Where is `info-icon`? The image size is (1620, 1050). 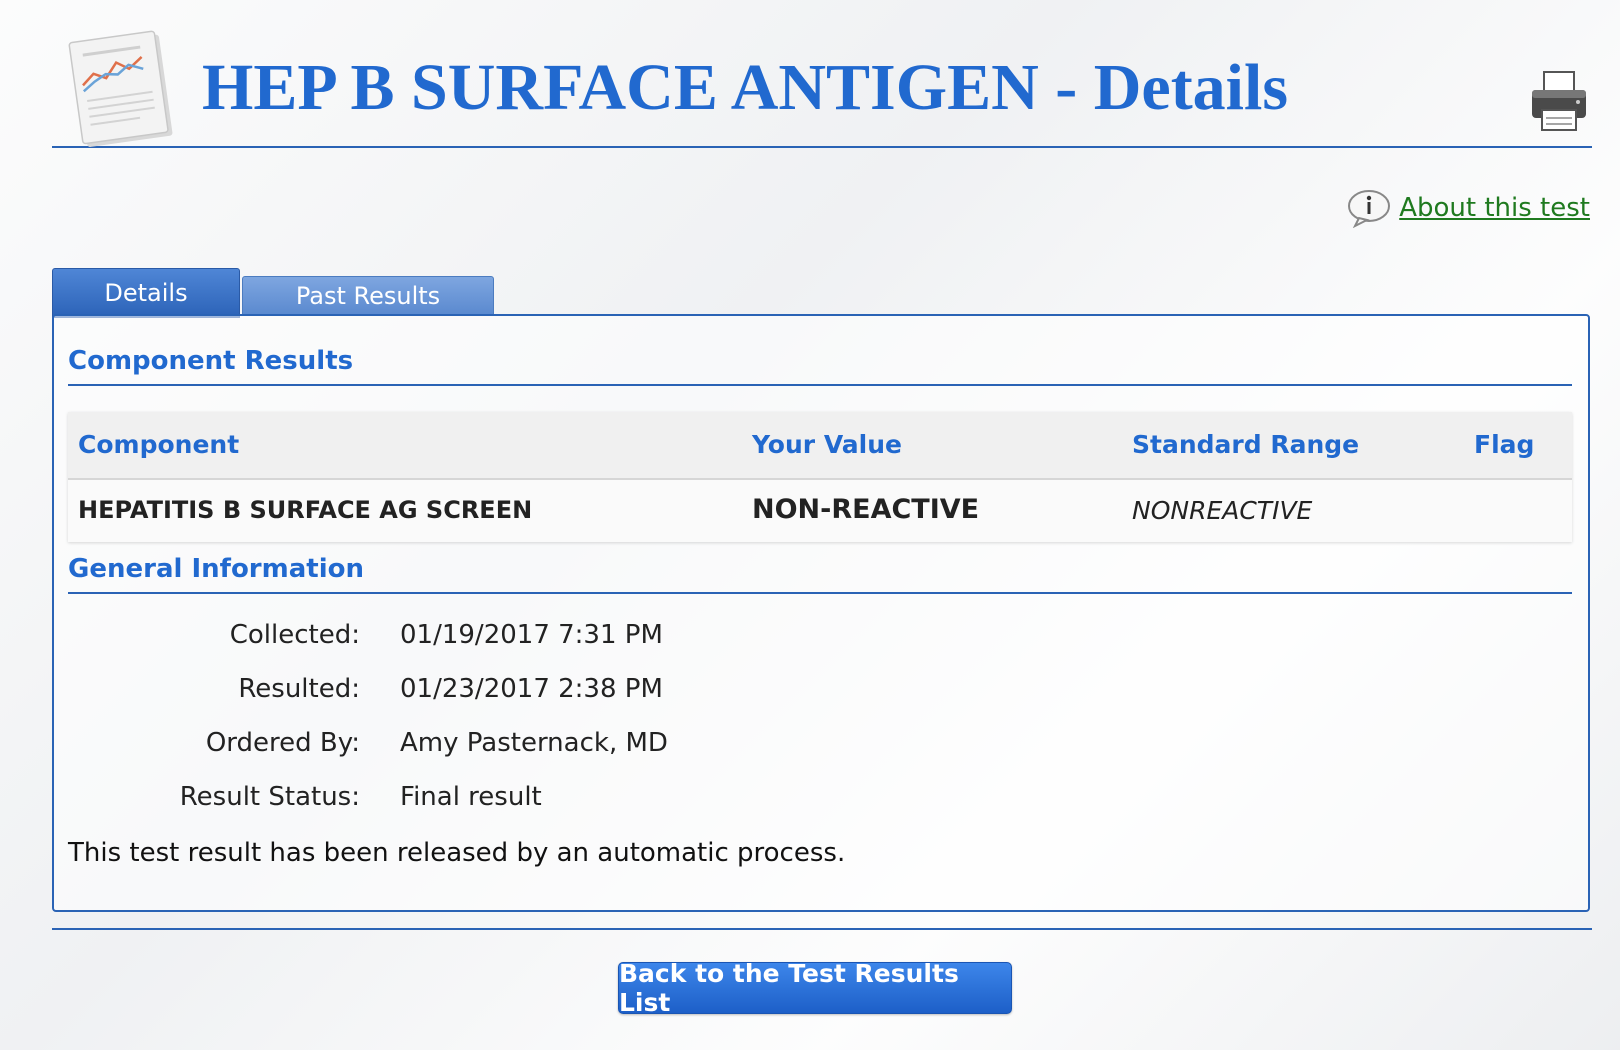 info-icon is located at coordinates (1369, 209).